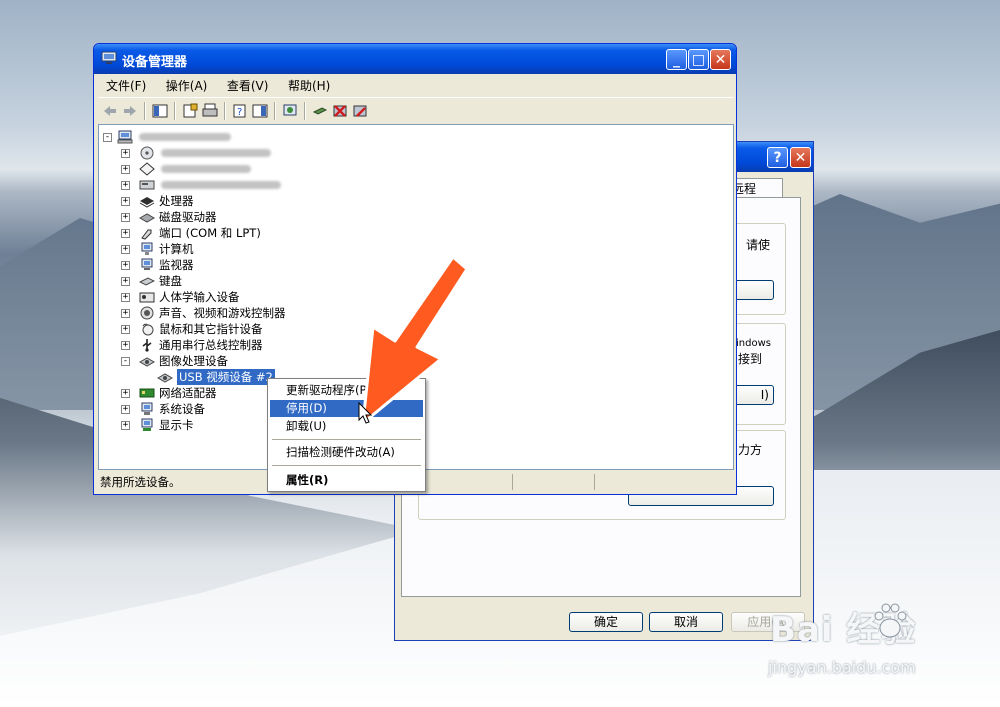  I want to click on selected-device-label: USB 视频设备 #2, so click(226, 377).